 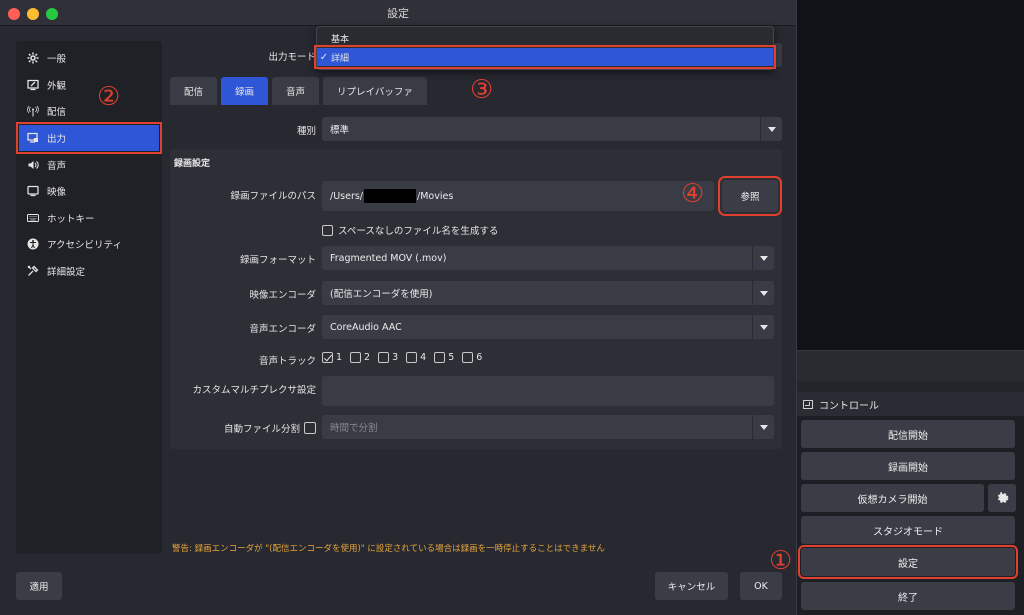 I want to click on keyboard-icon, so click(x=33, y=218).